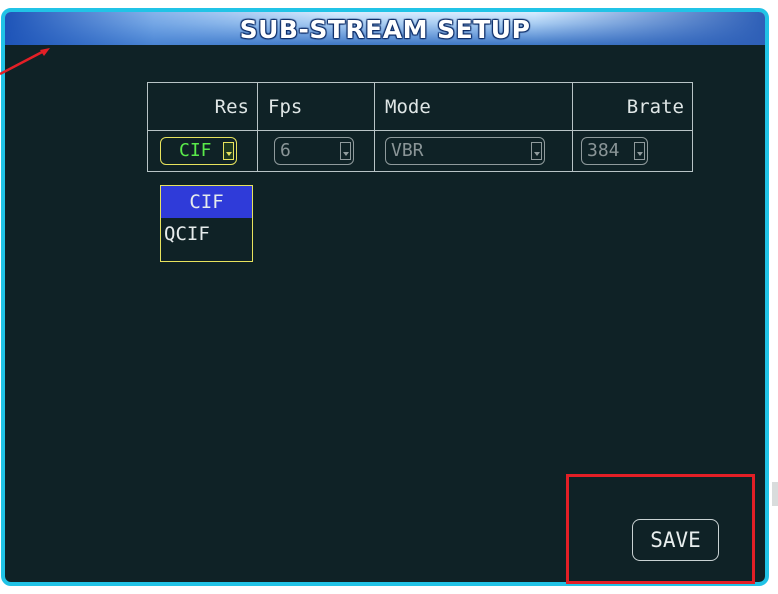  I want to click on title-bar: SUB-STREAM SETUP, so click(385, 28).